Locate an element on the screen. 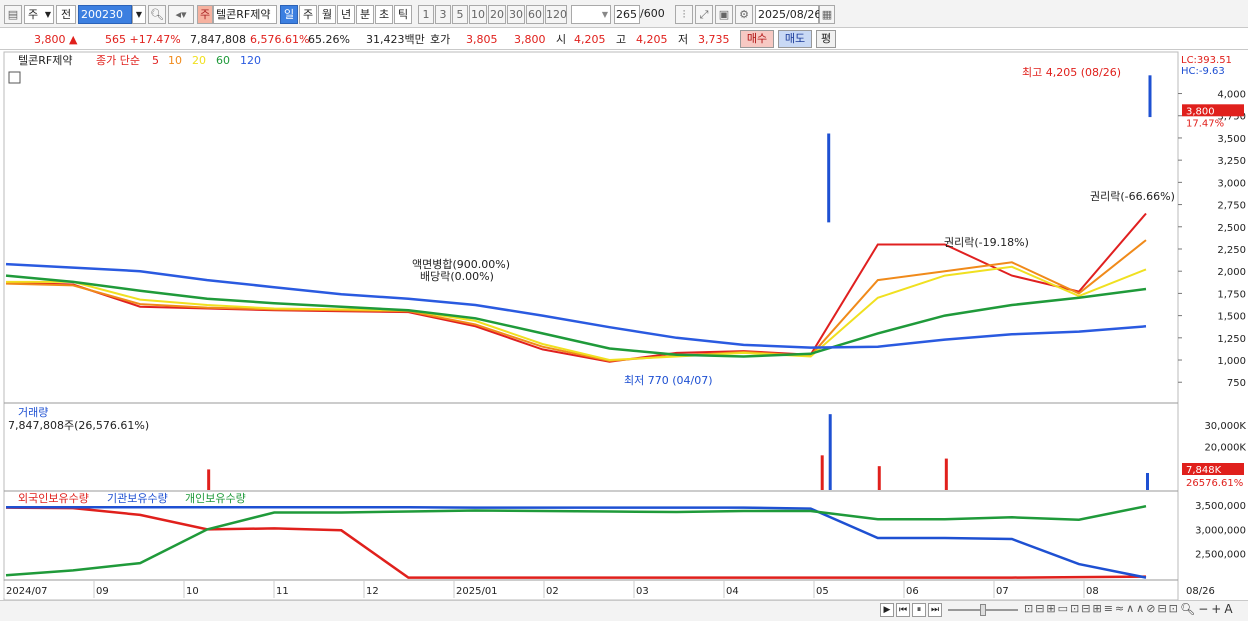 The width and height of the screenshot is (1248, 621). period-tab-6: 틱 is located at coordinates (403, 14).